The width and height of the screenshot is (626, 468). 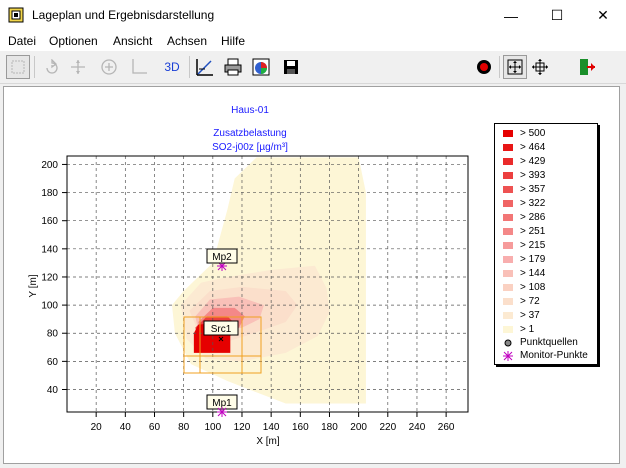 I want to click on legend-item-label: > 286, so click(x=533, y=217).